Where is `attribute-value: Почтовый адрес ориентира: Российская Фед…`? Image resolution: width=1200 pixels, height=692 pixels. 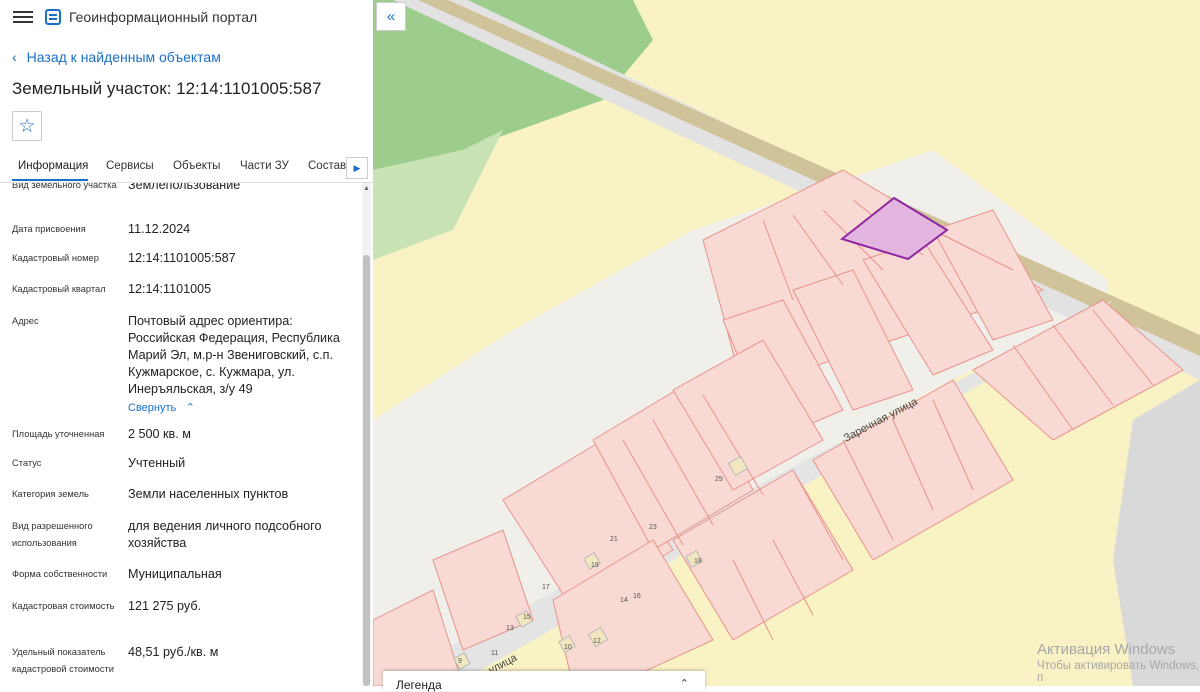 attribute-value: Почтовый адрес ориентира: Российская Фед… is located at coordinates (241, 365).